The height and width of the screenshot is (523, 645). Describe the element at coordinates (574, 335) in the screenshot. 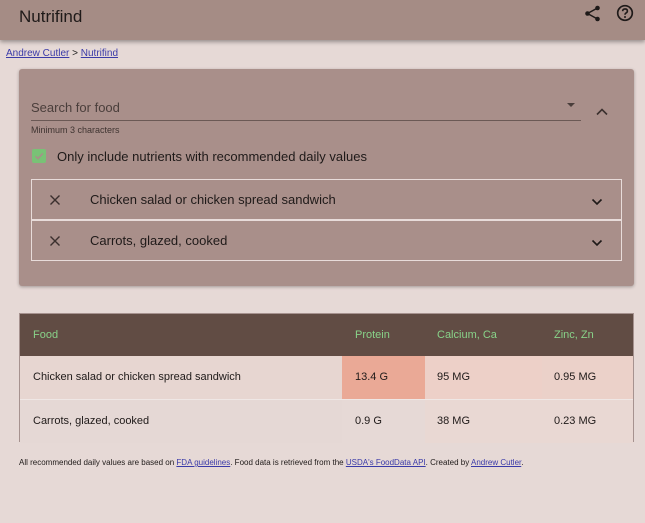

I see `column-header-zinc: Zinc, Zn` at that location.